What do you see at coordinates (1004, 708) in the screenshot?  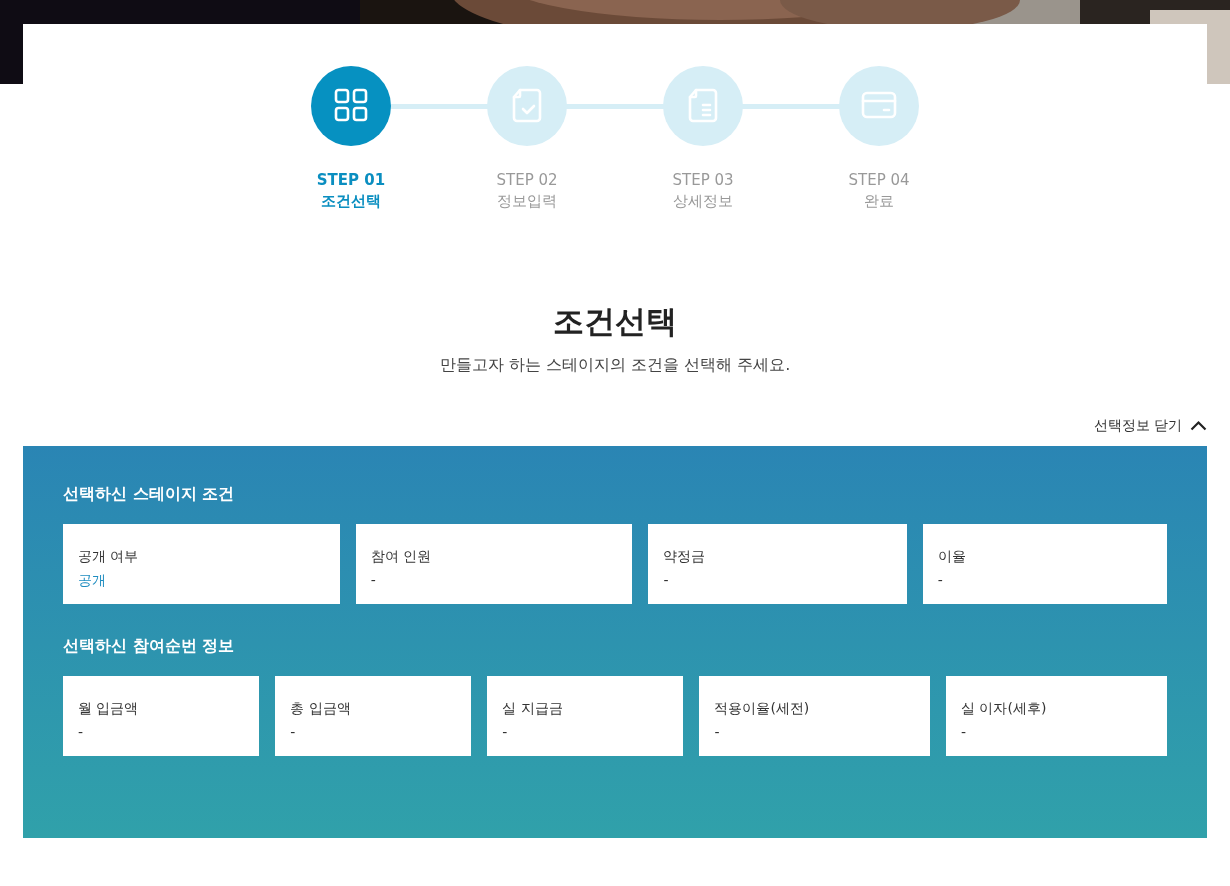 I see `tile-label: 실 이자(세후)` at bounding box center [1004, 708].